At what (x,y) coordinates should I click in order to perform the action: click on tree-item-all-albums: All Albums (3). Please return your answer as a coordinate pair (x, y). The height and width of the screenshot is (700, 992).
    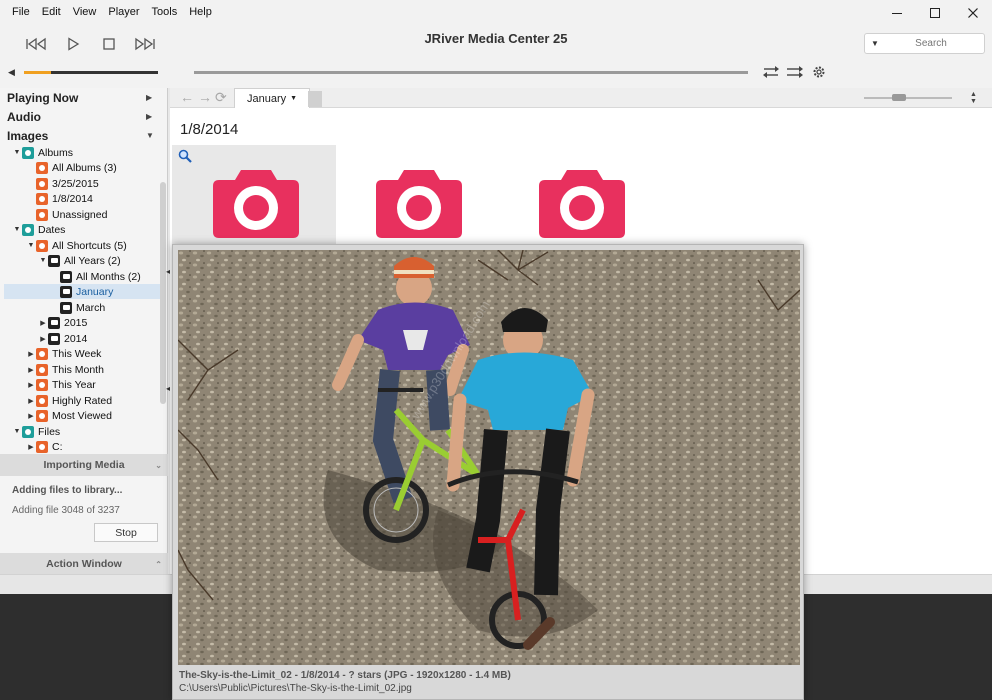
    Looking at the image, I should click on (71, 167).